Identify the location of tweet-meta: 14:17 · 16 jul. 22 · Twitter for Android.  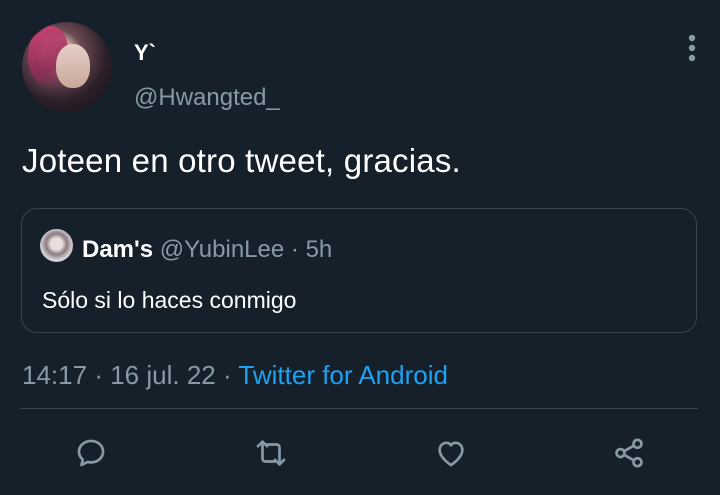
(235, 375).